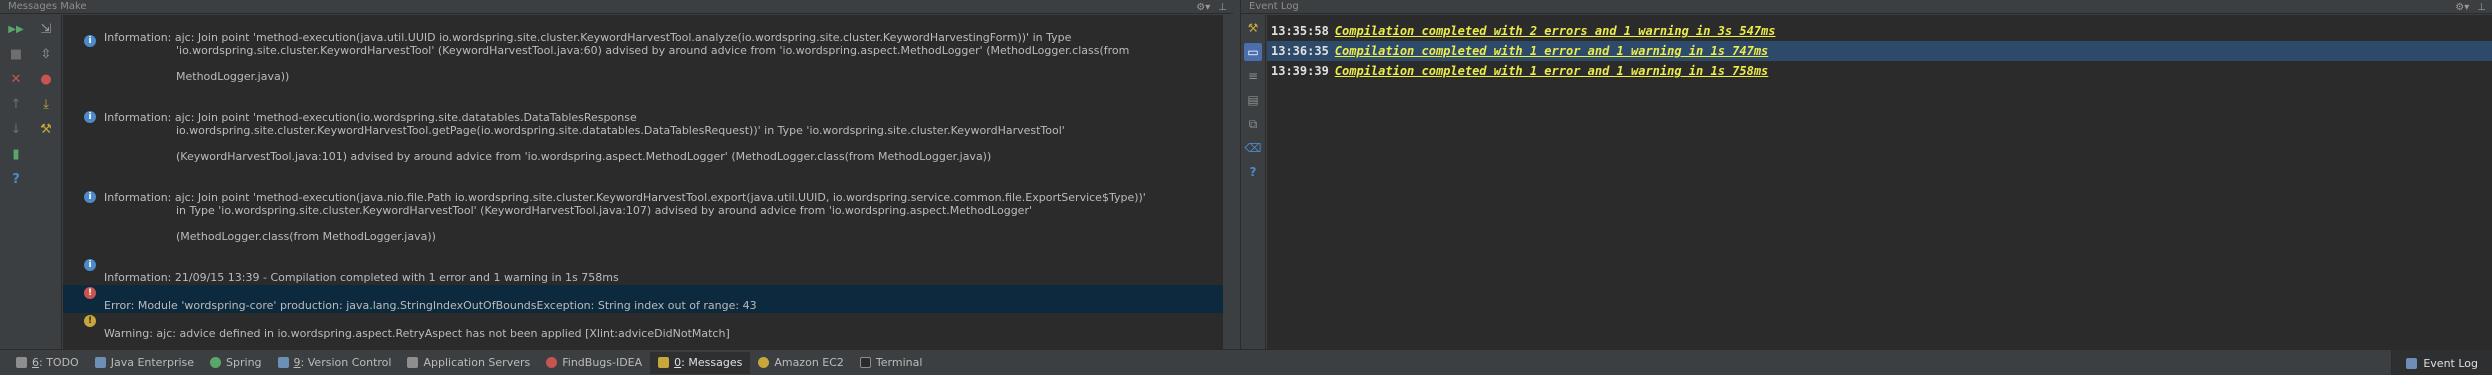 Image resolution: width=2492 pixels, height=375 pixels. I want to click on tab-version-control: 9: Version Control, so click(335, 363).